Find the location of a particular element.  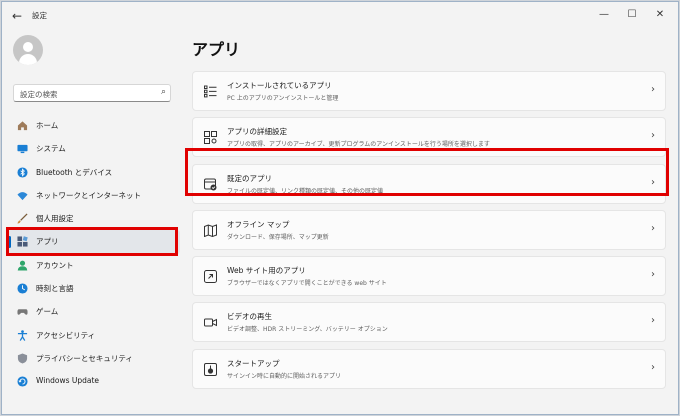

sidebar-item-home: ホーム is located at coordinates (94, 125).